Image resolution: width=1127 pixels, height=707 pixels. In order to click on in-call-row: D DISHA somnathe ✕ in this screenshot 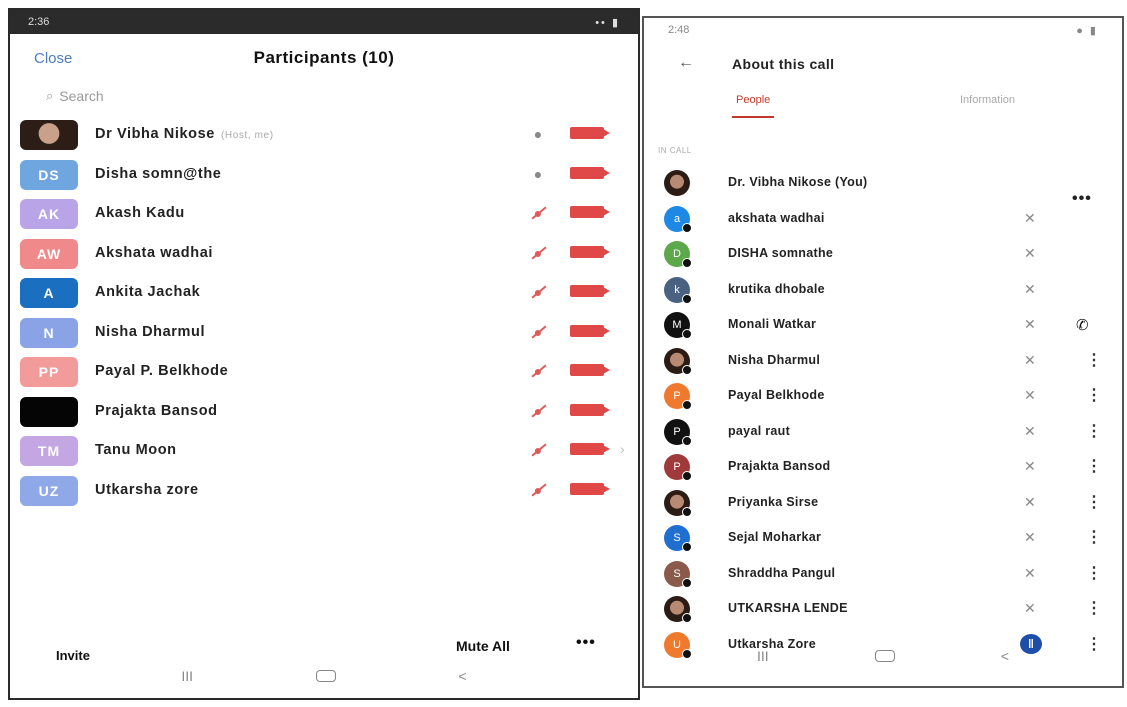, I will do `click(883, 254)`.